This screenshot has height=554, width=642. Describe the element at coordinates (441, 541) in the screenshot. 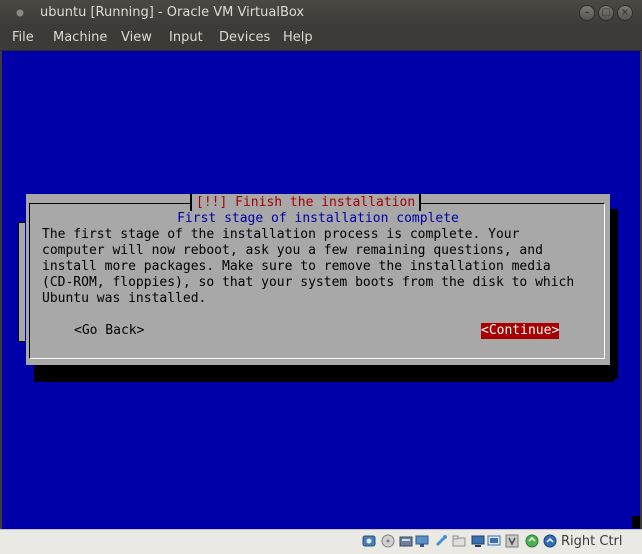

I see `usb-icon` at that location.